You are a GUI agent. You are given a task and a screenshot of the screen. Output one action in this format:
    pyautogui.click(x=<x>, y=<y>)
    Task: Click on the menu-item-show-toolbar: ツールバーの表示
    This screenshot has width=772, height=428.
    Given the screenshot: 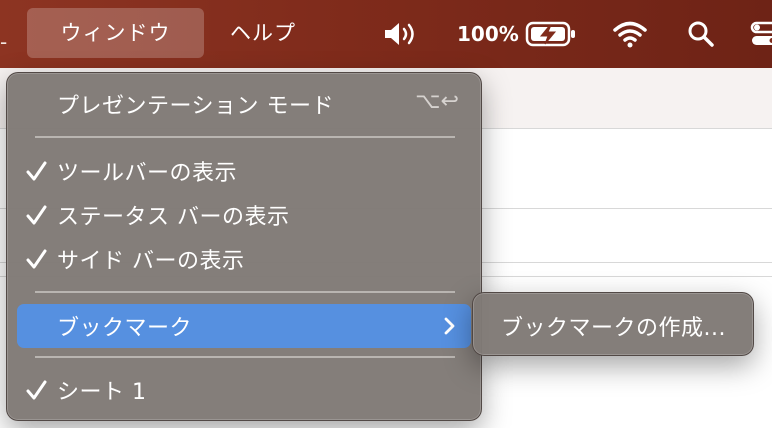 What is the action you would take?
    pyautogui.click(x=244, y=171)
    